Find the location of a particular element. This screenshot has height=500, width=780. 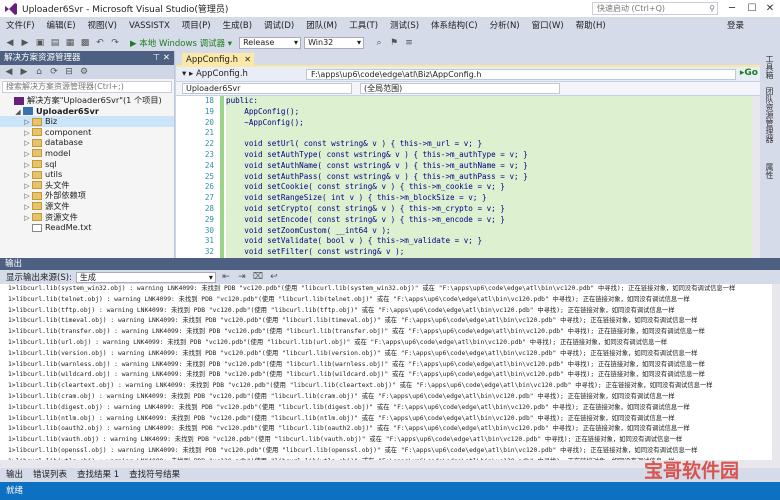

menu-edit: 编辑(E) is located at coordinates (61, 26).